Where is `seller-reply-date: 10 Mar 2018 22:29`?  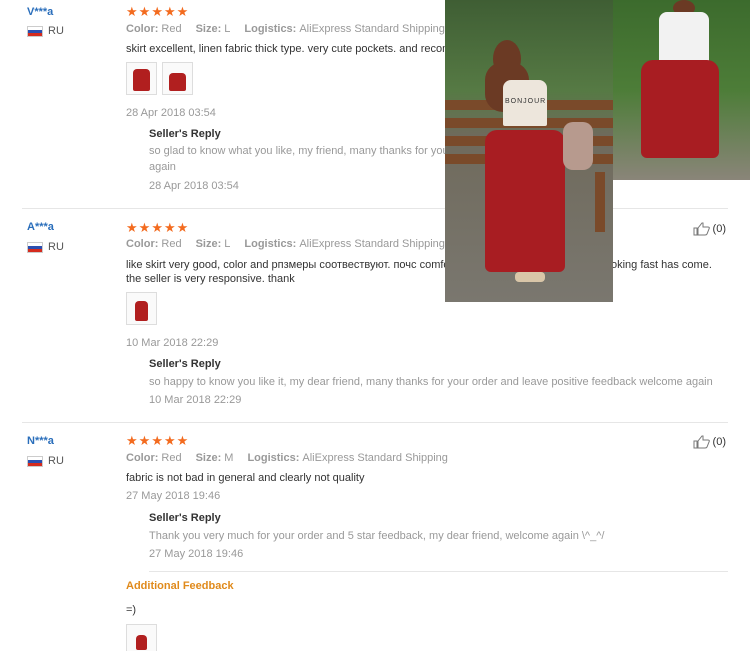 seller-reply-date: 10 Mar 2018 22:29 is located at coordinates (195, 400).